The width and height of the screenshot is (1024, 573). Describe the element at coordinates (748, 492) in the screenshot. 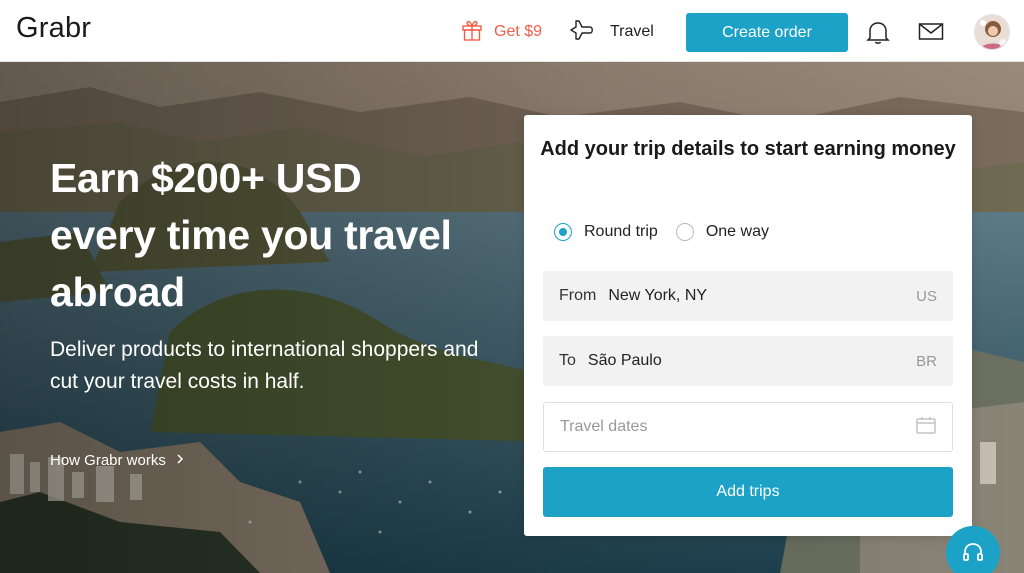

I see `add-trips-button: Add trips` at that location.